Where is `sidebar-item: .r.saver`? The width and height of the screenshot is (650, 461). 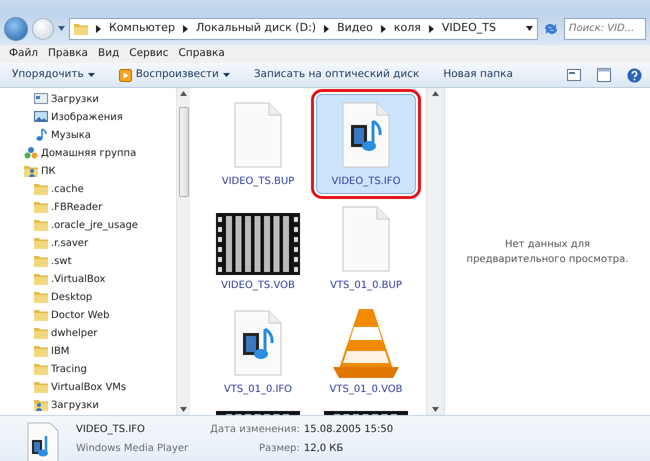 sidebar-item: .r.saver is located at coordinates (88, 243).